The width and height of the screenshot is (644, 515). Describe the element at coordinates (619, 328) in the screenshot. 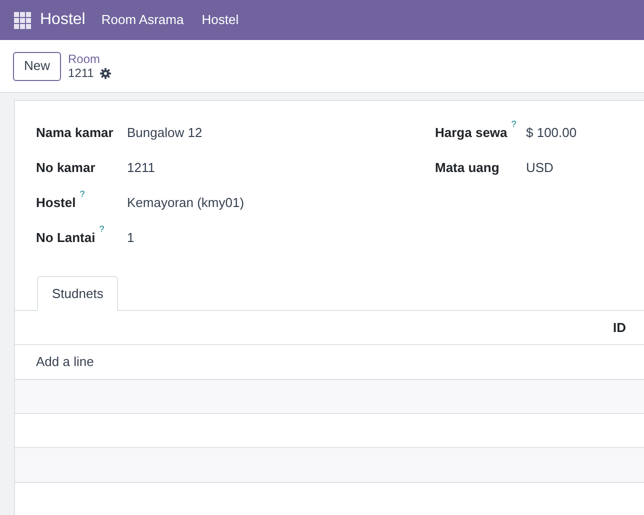

I see `column-header: ID` at that location.